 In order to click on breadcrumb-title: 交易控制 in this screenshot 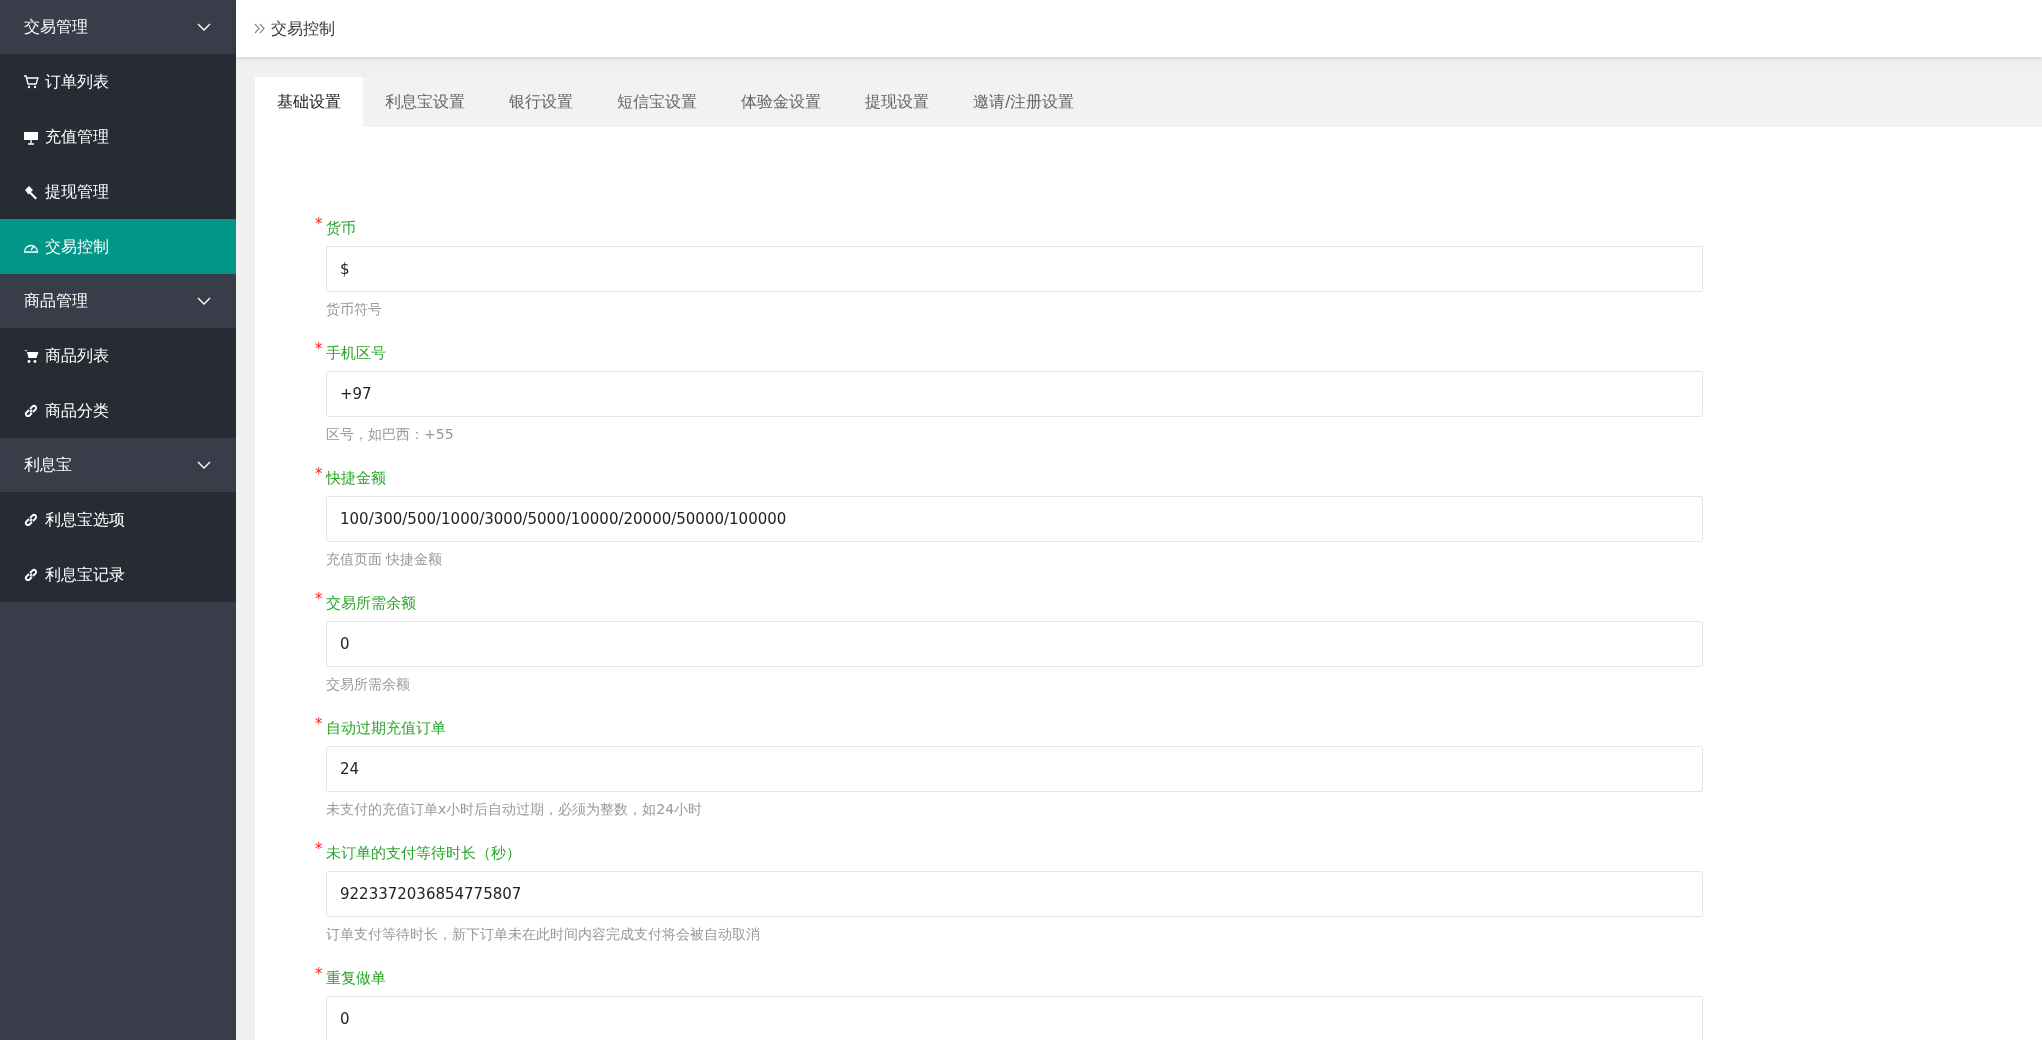, I will do `click(303, 28)`.